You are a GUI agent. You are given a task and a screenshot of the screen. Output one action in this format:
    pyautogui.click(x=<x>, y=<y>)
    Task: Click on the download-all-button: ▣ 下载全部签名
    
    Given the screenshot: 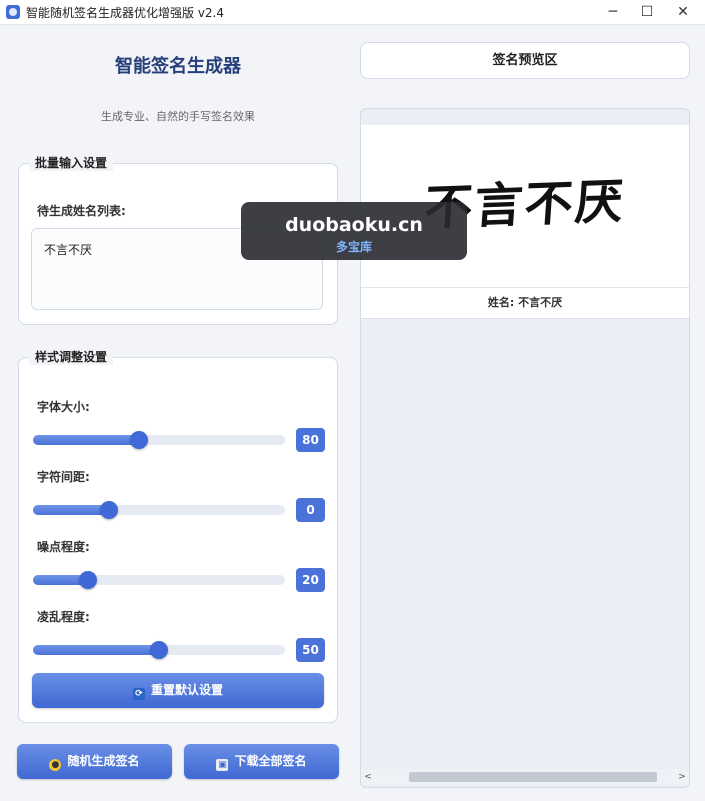 What is the action you would take?
    pyautogui.click(x=261, y=761)
    